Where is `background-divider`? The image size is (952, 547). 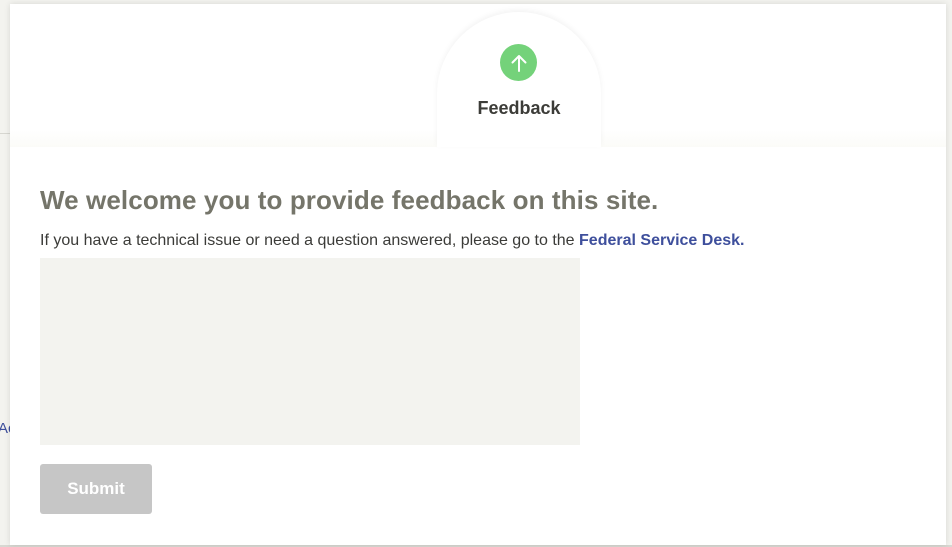
background-divider is located at coordinates (5, 133).